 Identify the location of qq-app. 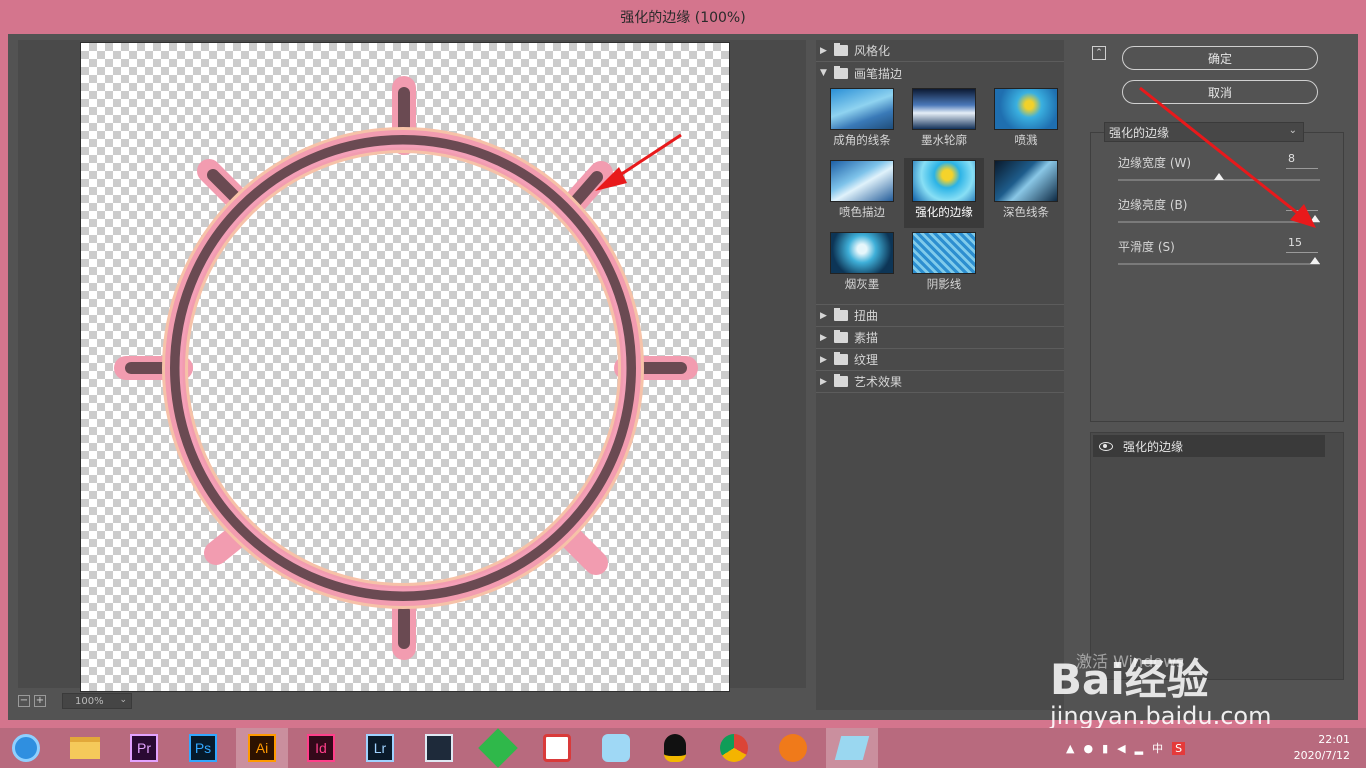
(675, 748).